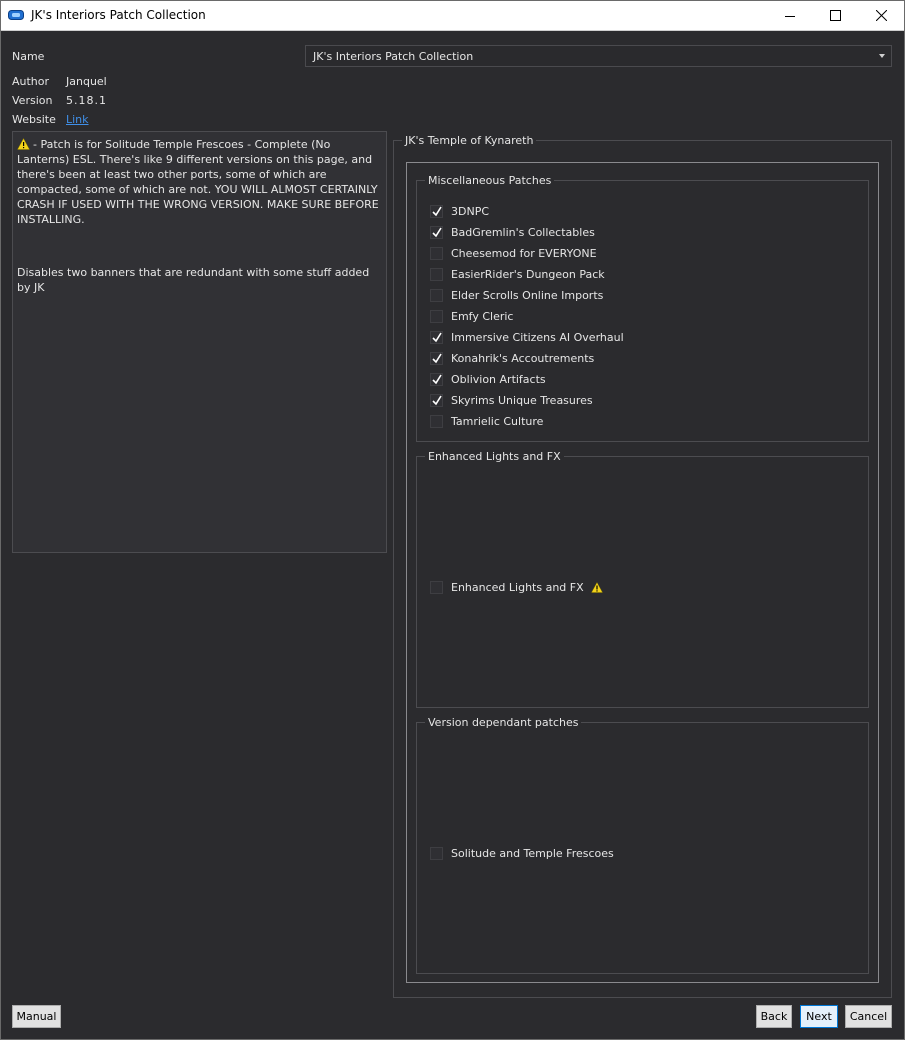 The height and width of the screenshot is (1040, 905). I want to click on option-label: Enhanced Lights and FX, so click(517, 587).